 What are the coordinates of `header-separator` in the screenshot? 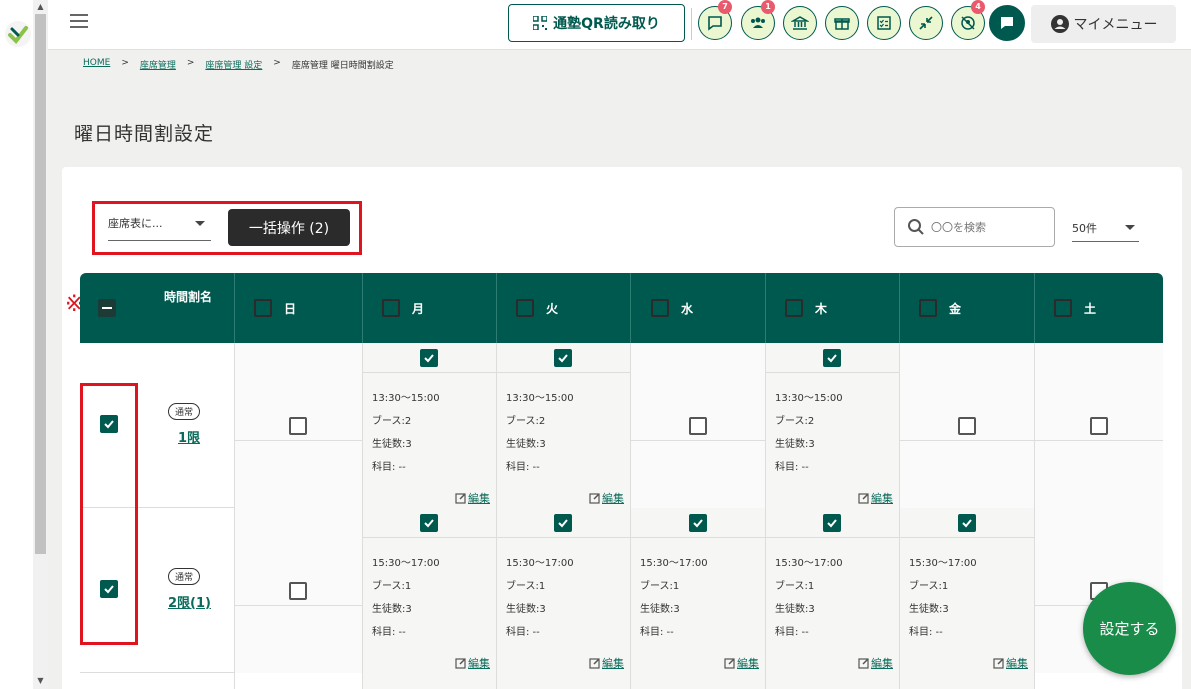 It's located at (234, 308).